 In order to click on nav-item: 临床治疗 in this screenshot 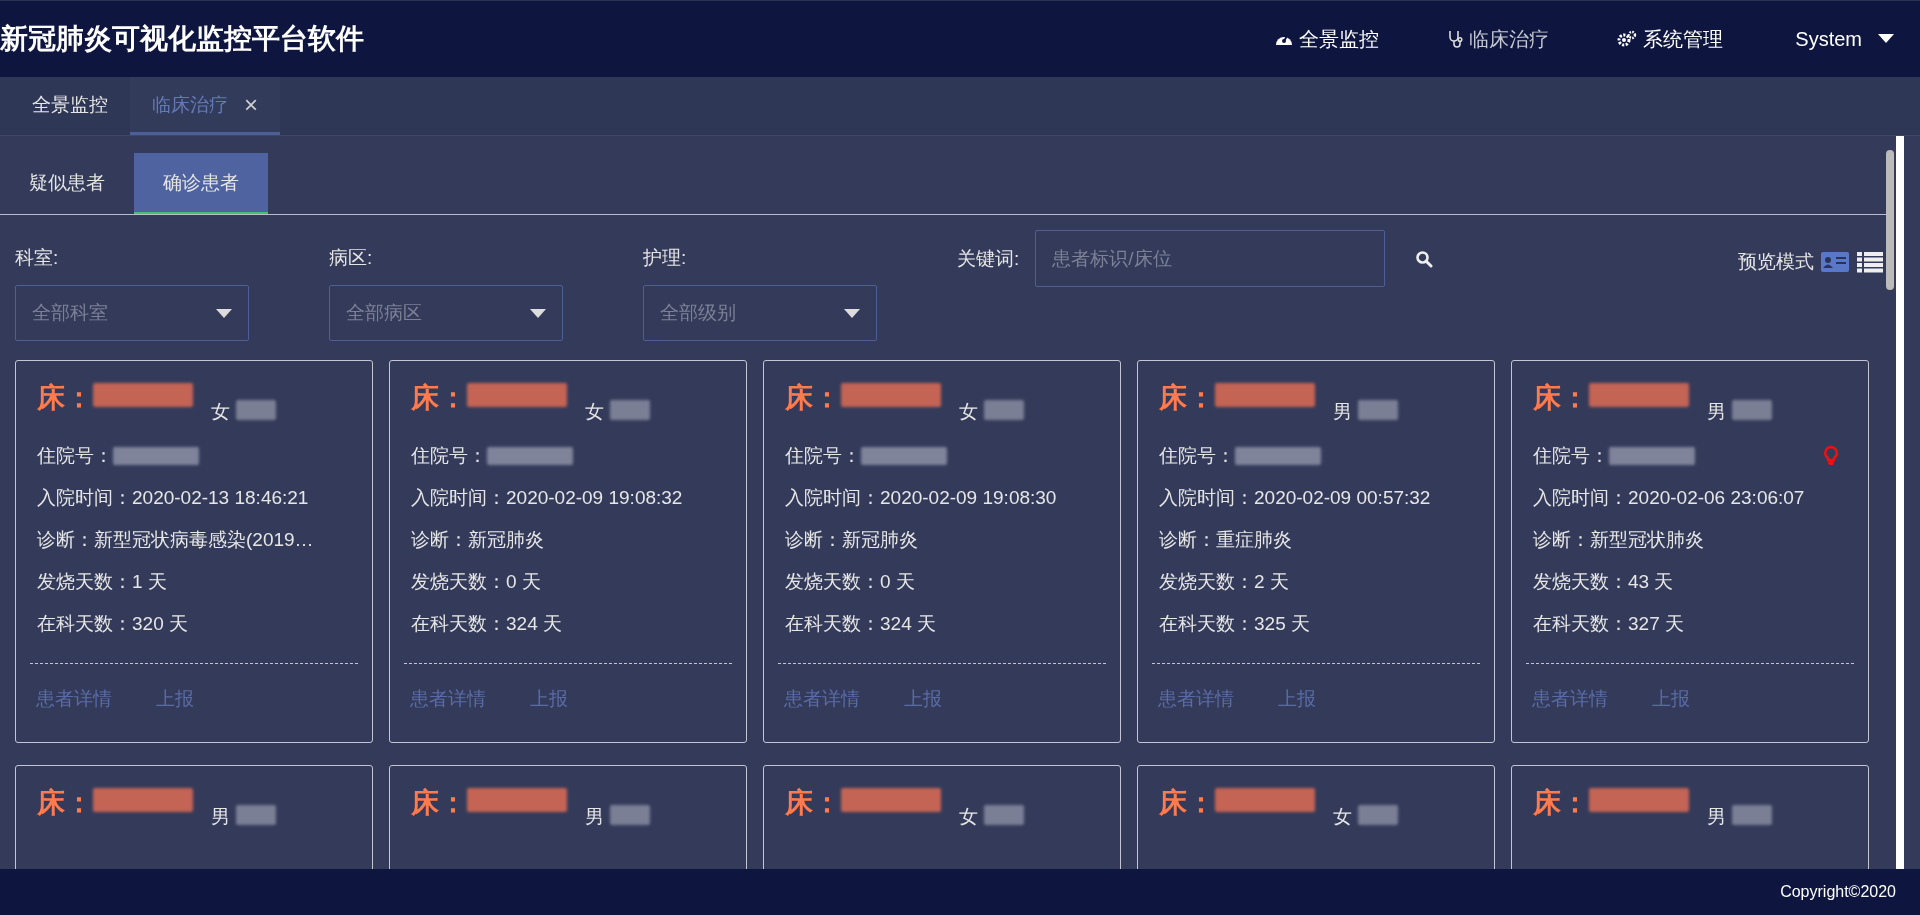, I will do `click(1498, 39)`.